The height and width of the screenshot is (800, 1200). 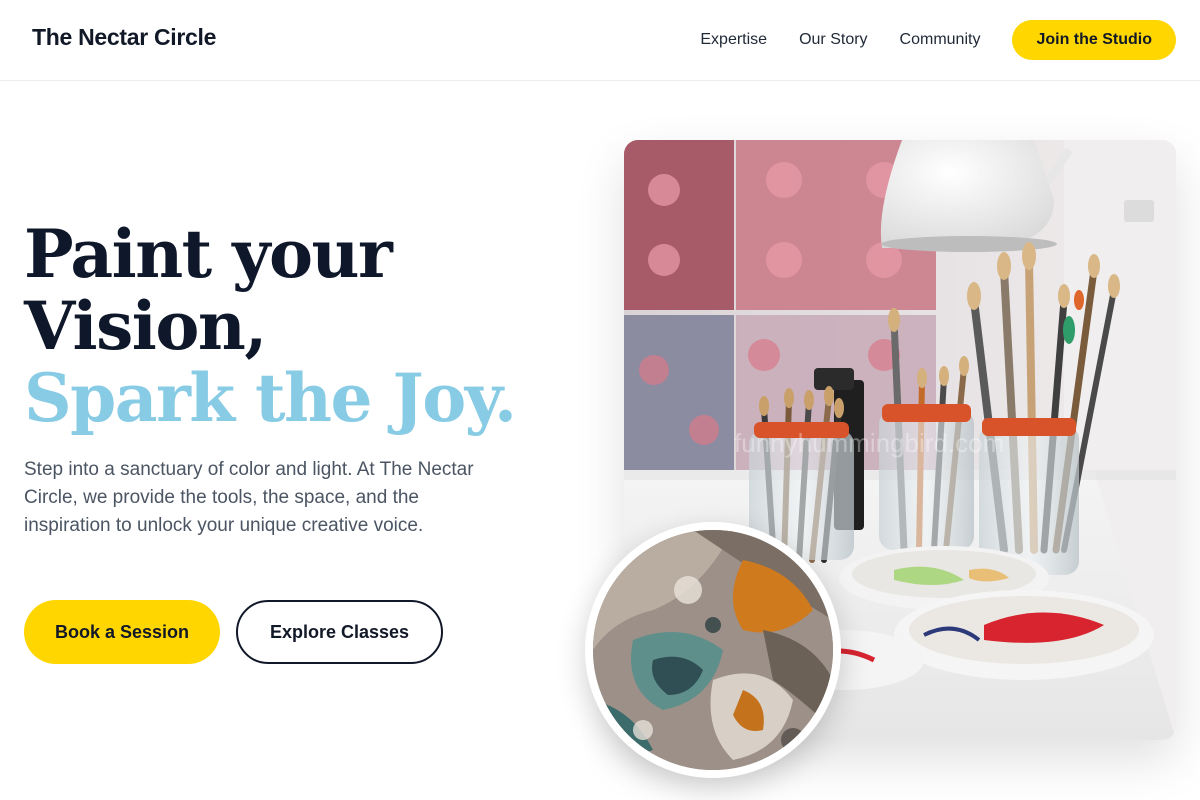 I want to click on book-session-button: Book a Session, so click(x=122, y=632).